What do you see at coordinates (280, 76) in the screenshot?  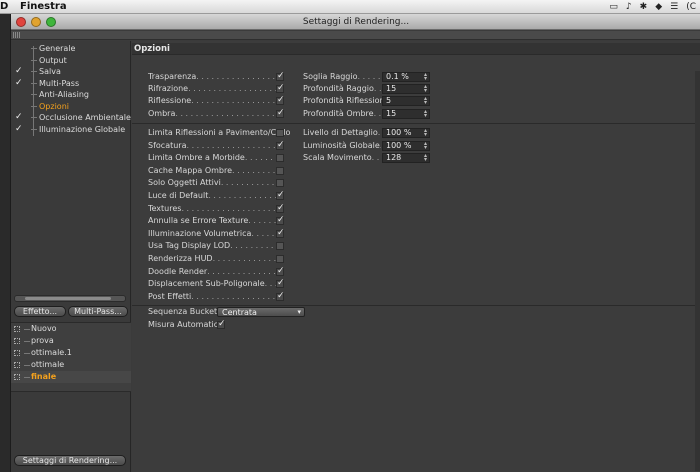 I see `checkbox-trasparenza` at bounding box center [280, 76].